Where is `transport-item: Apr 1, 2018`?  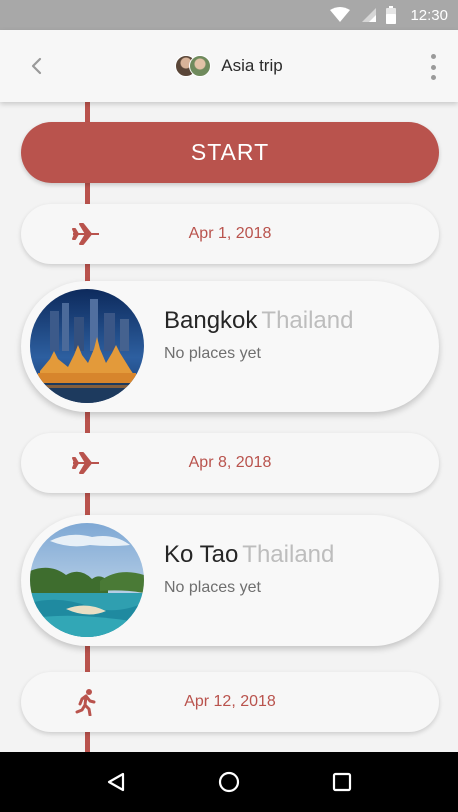
transport-item: Apr 1, 2018 is located at coordinates (230, 234).